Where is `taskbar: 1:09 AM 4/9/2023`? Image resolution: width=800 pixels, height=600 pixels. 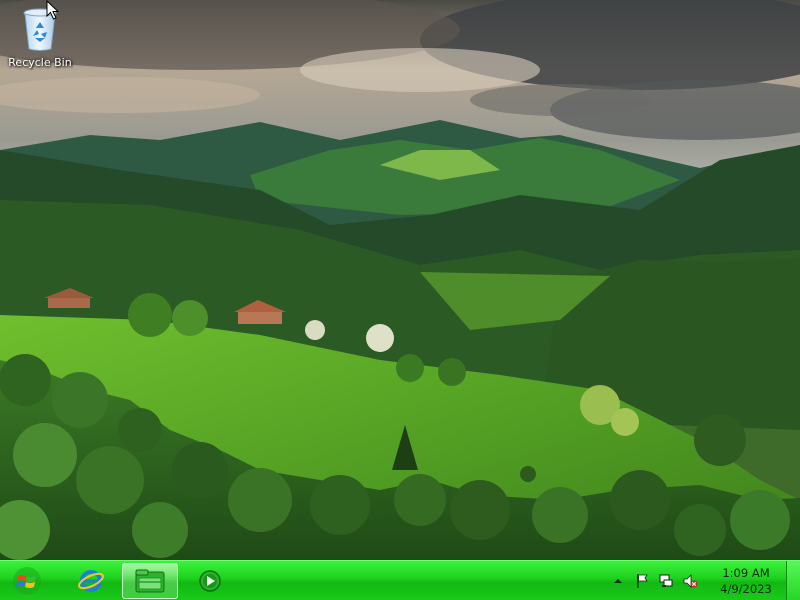 taskbar: 1:09 AM 4/9/2023 is located at coordinates (400, 580).